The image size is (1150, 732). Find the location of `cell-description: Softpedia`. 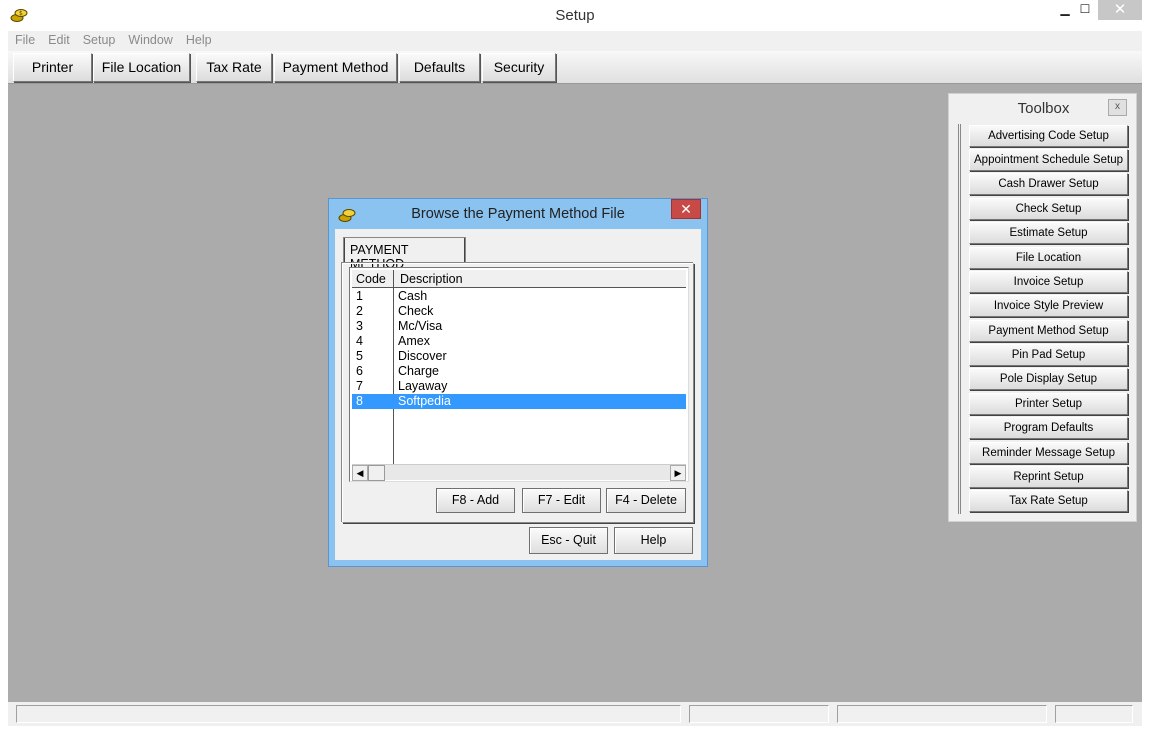

cell-description: Softpedia is located at coordinates (424, 401).